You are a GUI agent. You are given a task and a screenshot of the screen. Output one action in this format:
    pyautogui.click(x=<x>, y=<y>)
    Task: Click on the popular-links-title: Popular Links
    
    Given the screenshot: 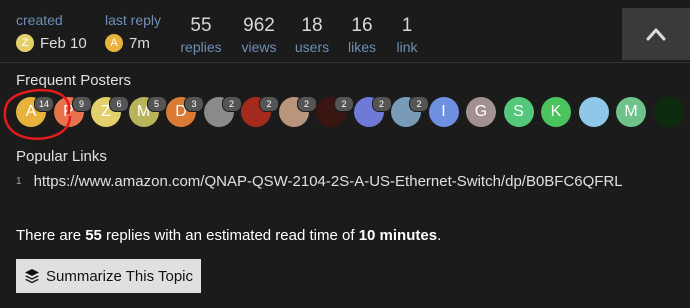 What is the action you would take?
    pyautogui.click(x=61, y=156)
    